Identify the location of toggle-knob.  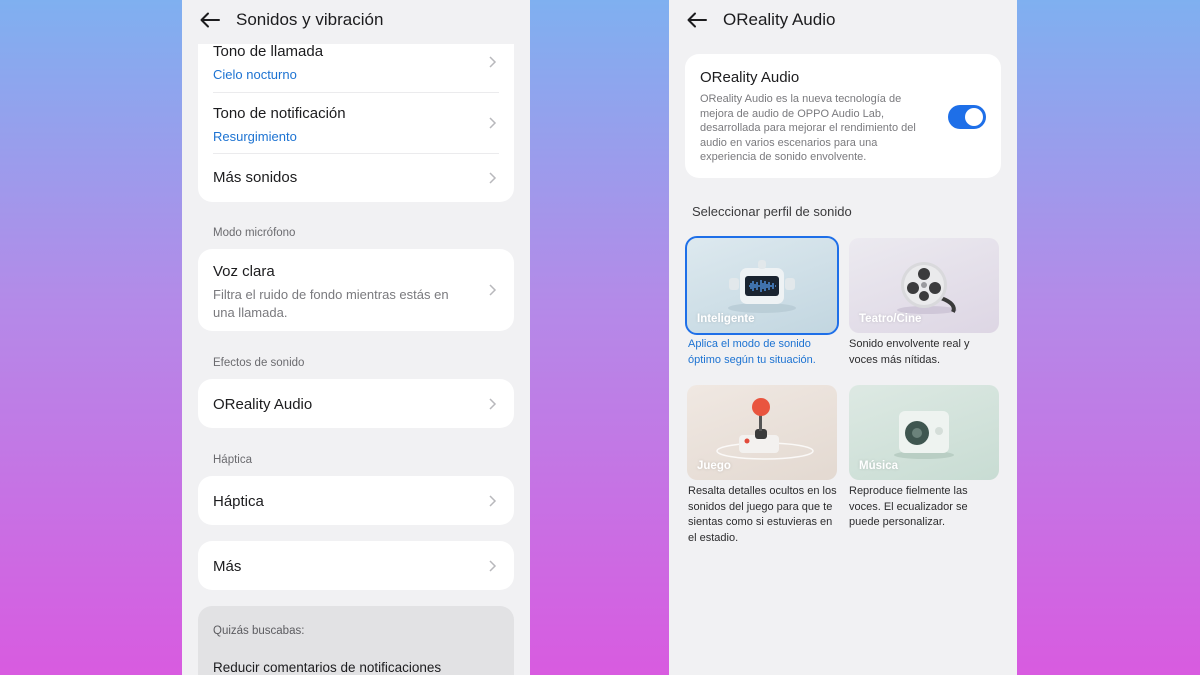
(974, 117).